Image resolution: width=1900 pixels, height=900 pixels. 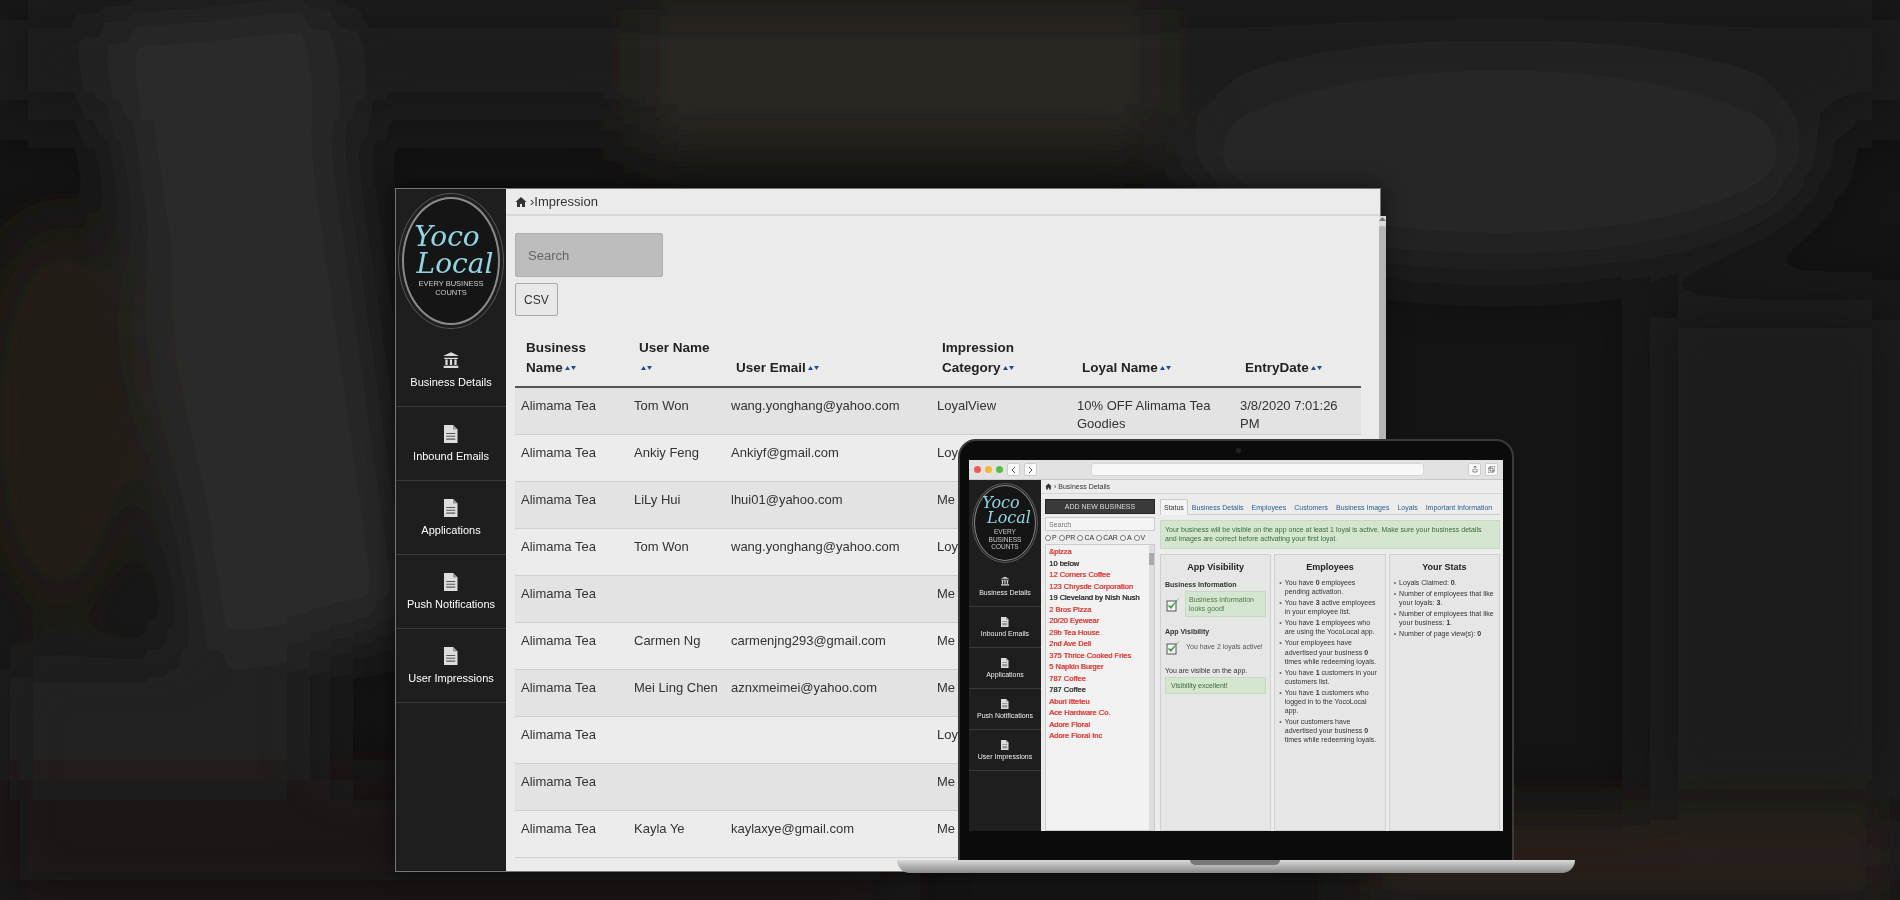 I want to click on table-cell-text: lhui01@yahoo.com, so click(x=787, y=500).